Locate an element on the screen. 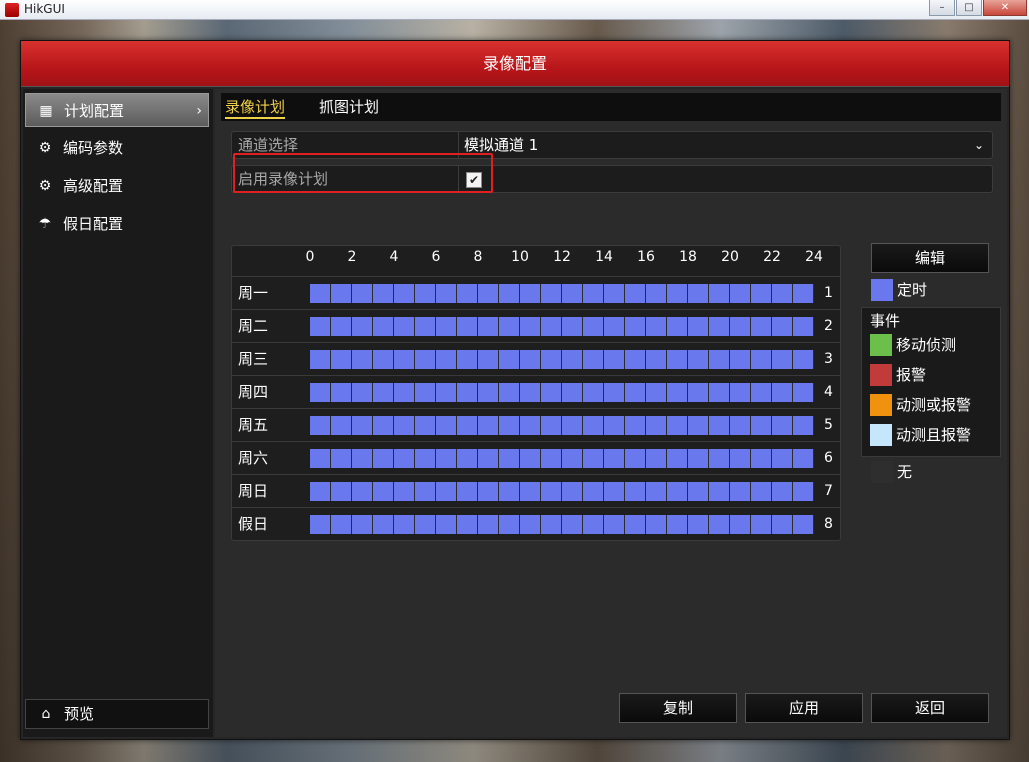 The height and width of the screenshot is (762, 1029). day-number: 5 is located at coordinates (828, 425).